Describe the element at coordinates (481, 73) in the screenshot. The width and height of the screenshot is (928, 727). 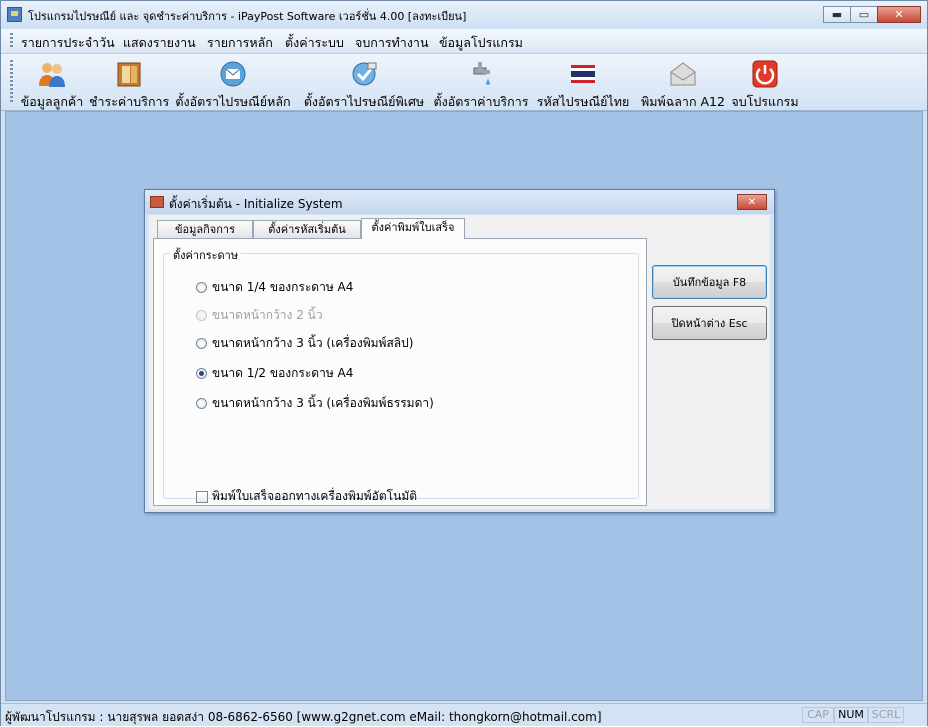
I see `service-rate-icon` at that location.